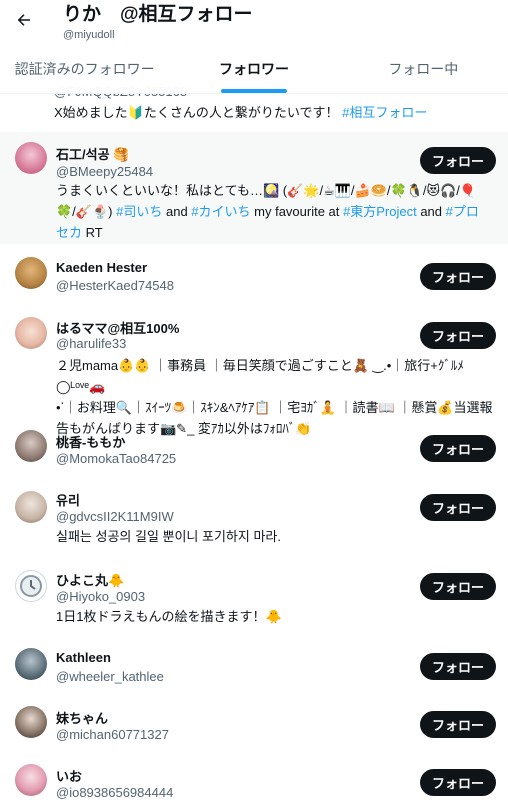  What do you see at coordinates (253, 91) in the screenshot?
I see `tab-active-indicator` at bounding box center [253, 91].